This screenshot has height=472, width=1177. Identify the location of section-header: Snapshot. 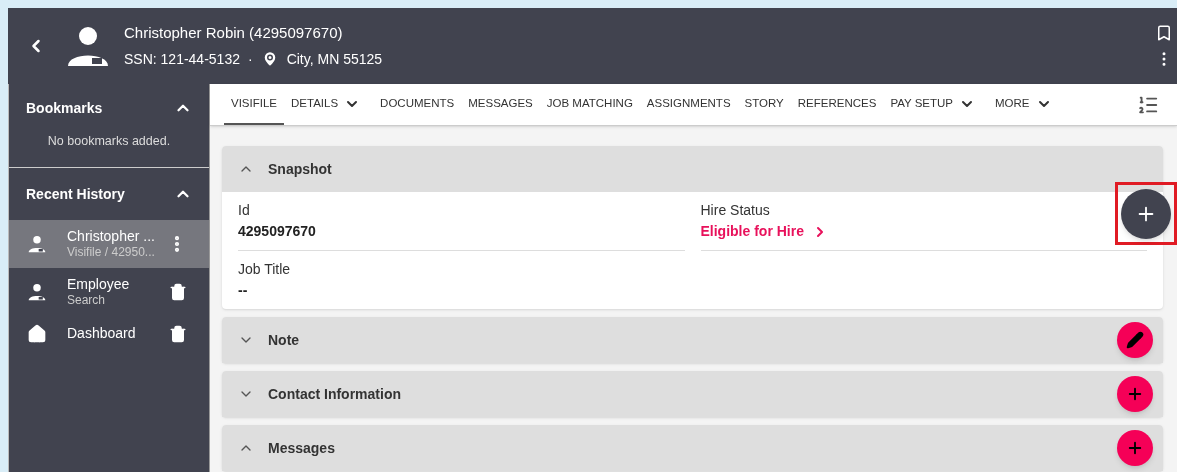
(692, 169).